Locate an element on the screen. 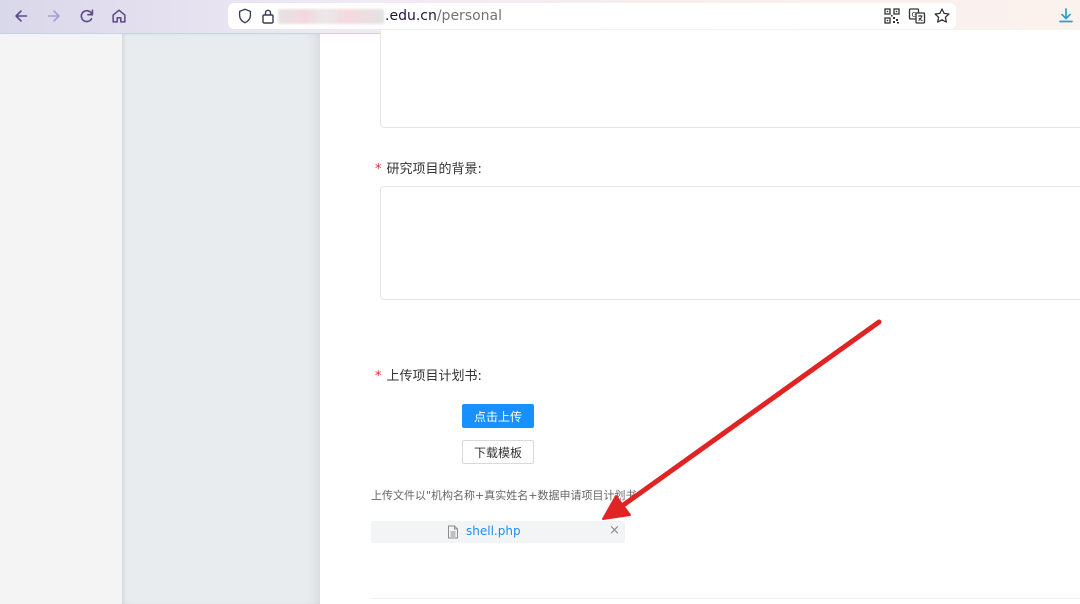  browser-toolbar: .edu.cn/personal G is located at coordinates (540, 17).